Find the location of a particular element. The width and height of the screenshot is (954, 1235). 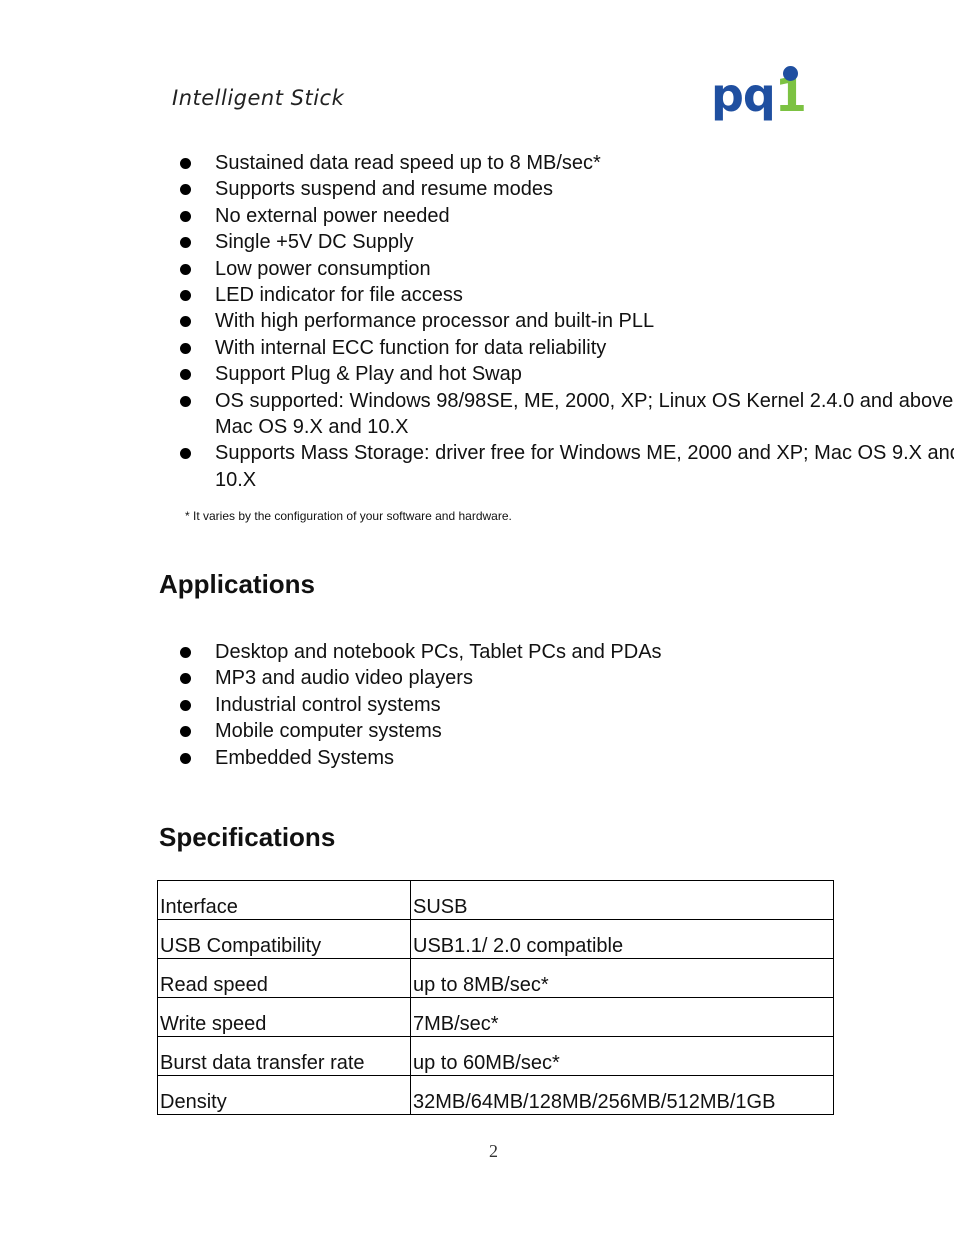

spec-value: up to 60MB/sec* is located at coordinates (622, 1056).